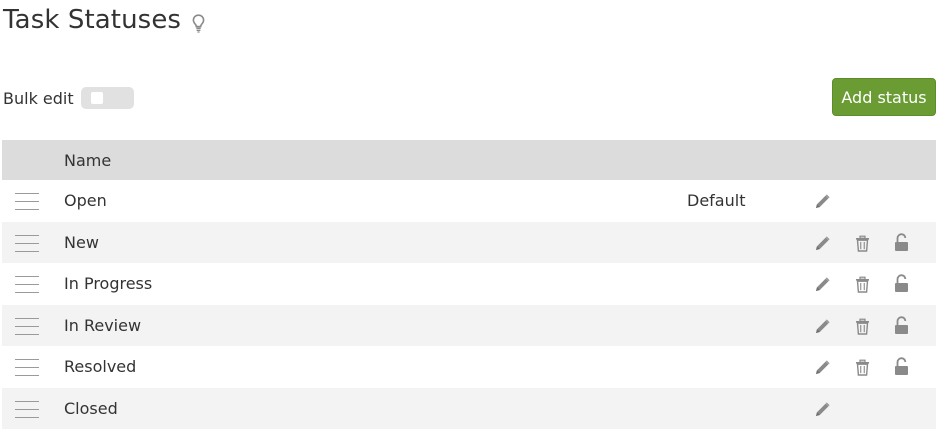 Image resolution: width=938 pixels, height=433 pixels. Describe the element at coordinates (38, 98) in the screenshot. I see `bulk-edit-label: Bulk edit` at that location.